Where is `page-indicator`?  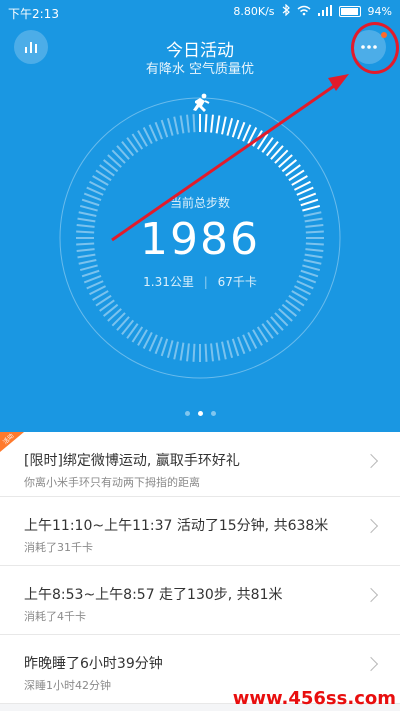
page-indicator is located at coordinates (200, 413).